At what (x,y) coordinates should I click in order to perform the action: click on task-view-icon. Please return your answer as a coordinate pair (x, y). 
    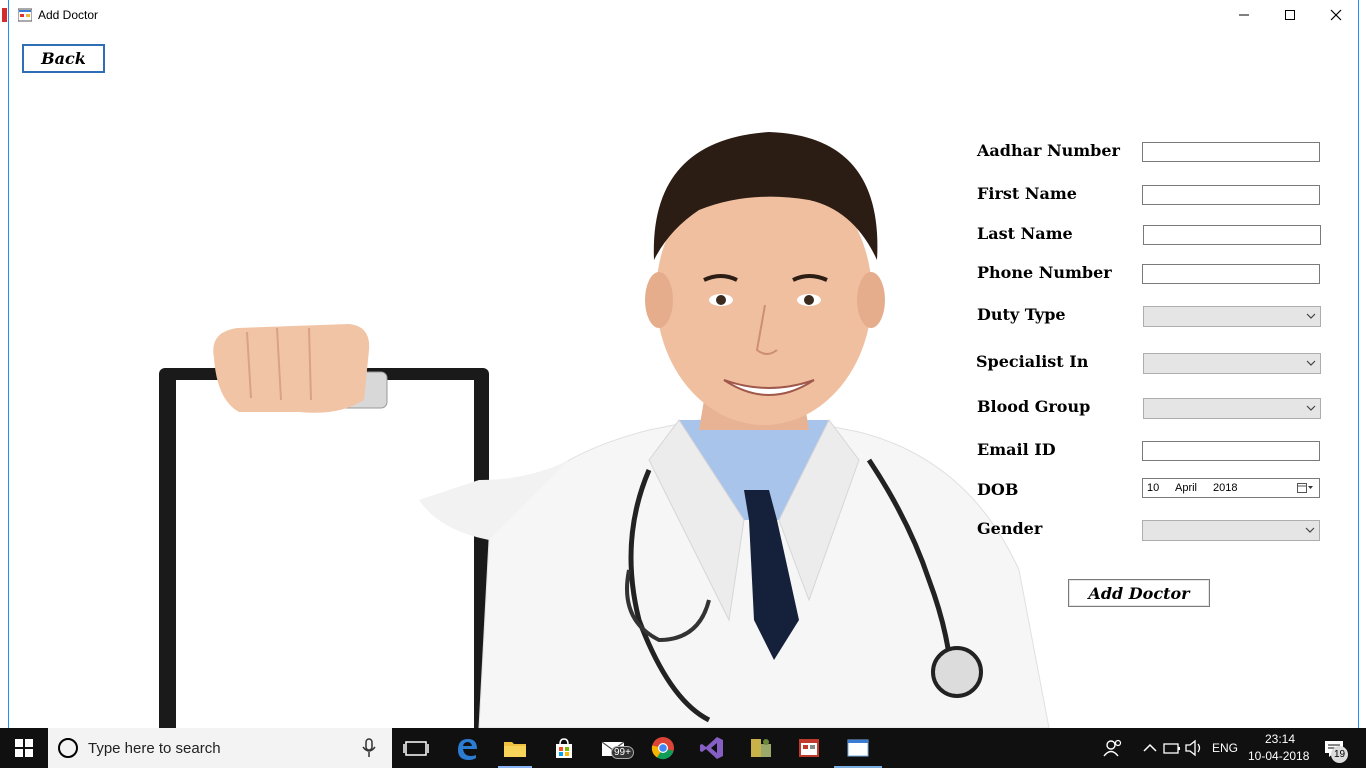
    Looking at the image, I should click on (416, 748).